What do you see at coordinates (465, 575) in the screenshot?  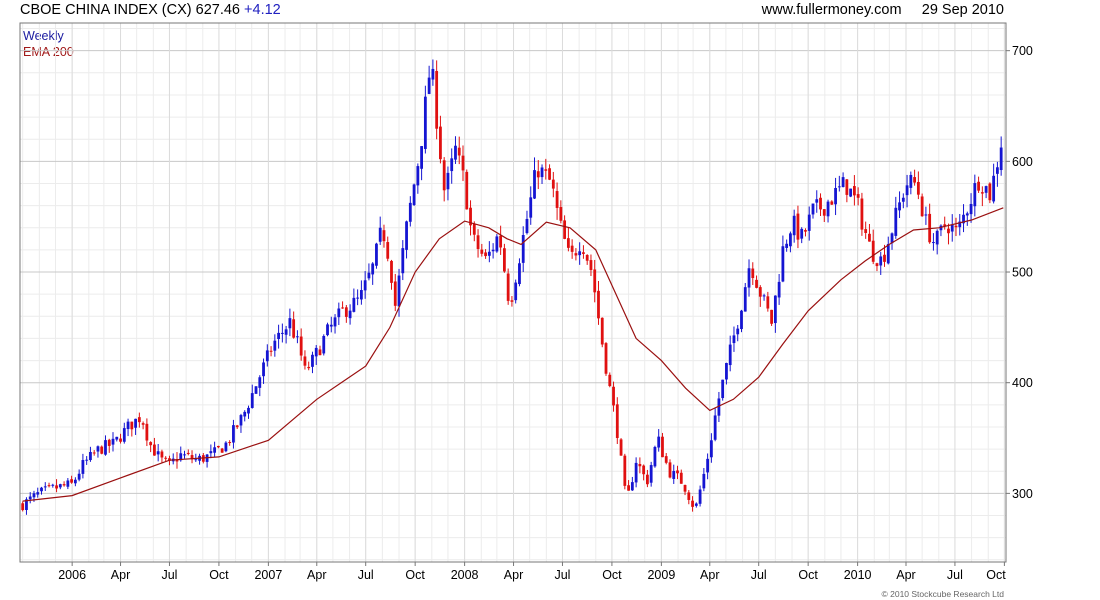 I see `x-tick-label: 2008` at bounding box center [465, 575].